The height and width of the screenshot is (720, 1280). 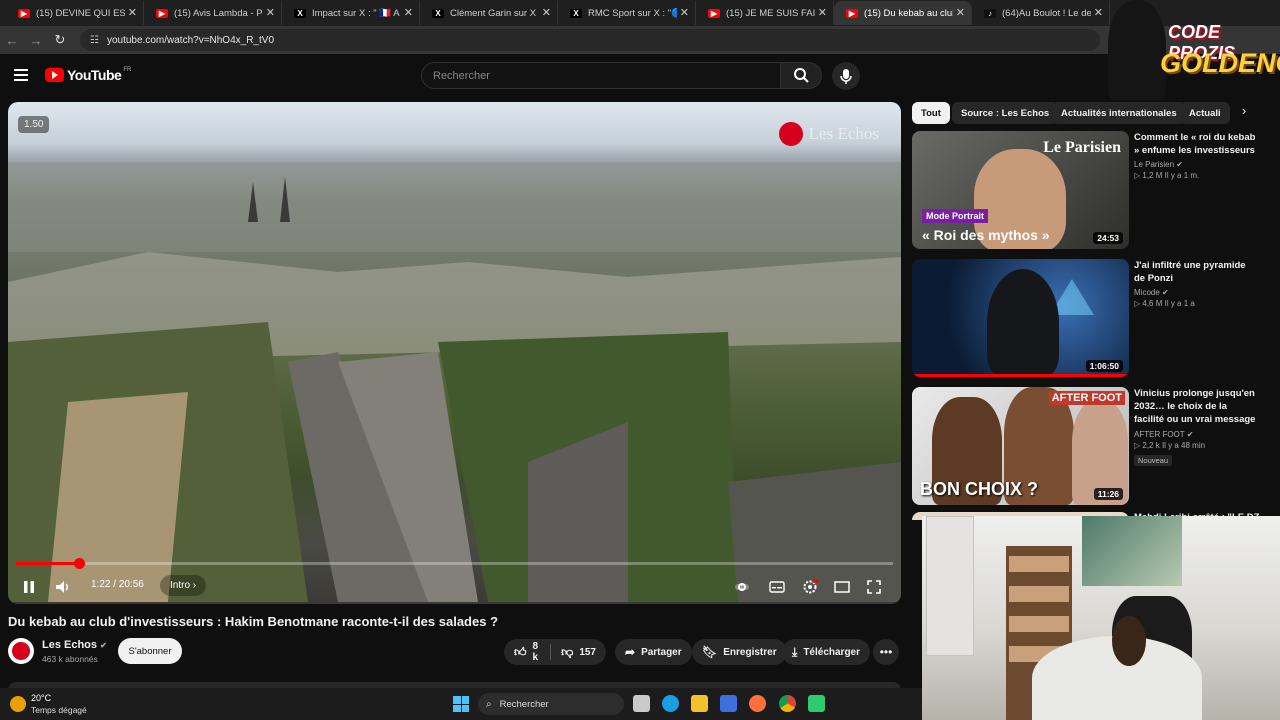 What do you see at coordinates (1020, 446) in the screenshot?
I see `video-thumbnail: AFTER FOOT BON CHOIX ? 11:26` at bounding box center [1020, 446].